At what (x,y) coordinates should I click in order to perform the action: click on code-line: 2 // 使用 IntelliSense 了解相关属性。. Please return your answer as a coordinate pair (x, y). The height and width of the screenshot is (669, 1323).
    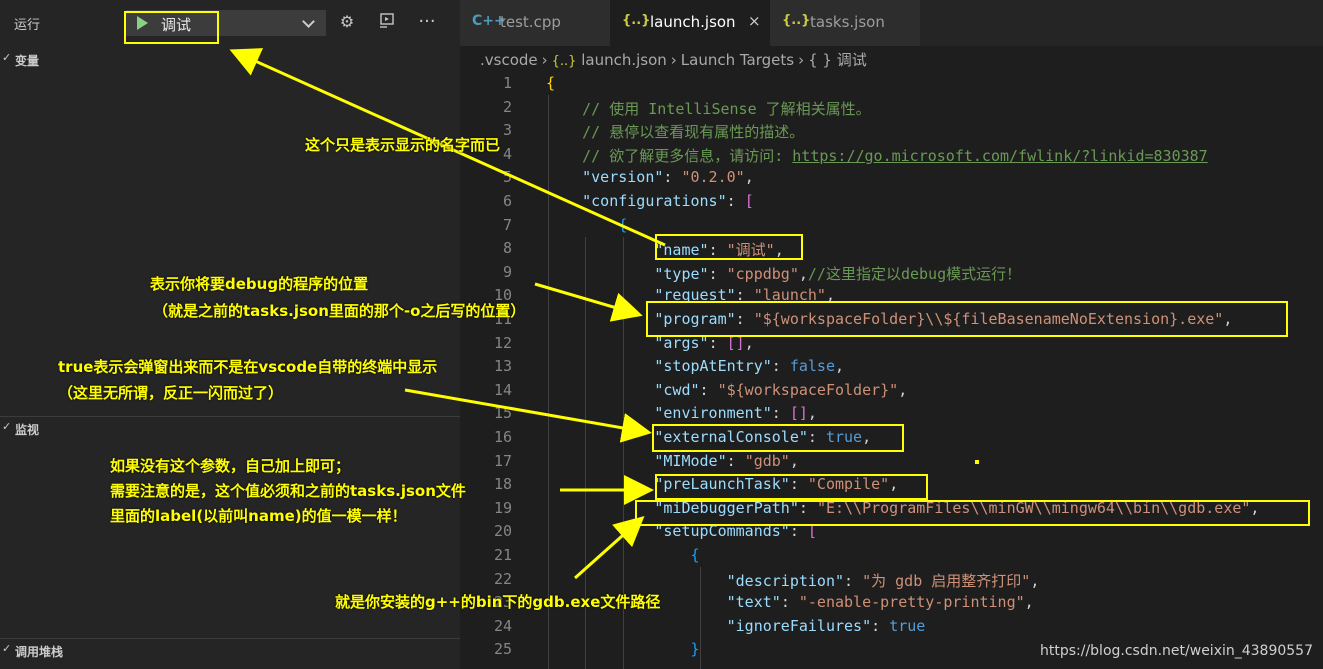
    Looking at the image, I should click on (891, 108).